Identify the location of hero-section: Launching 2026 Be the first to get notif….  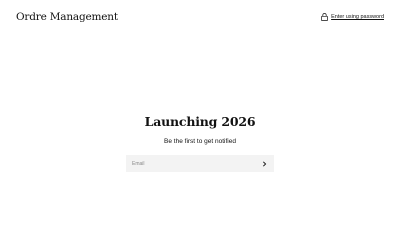
(200, 130).